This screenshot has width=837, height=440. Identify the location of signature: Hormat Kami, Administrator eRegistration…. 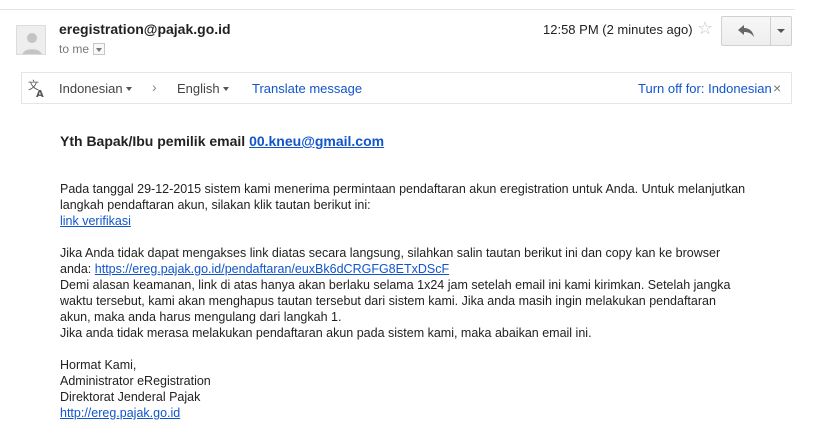
(135, 389).